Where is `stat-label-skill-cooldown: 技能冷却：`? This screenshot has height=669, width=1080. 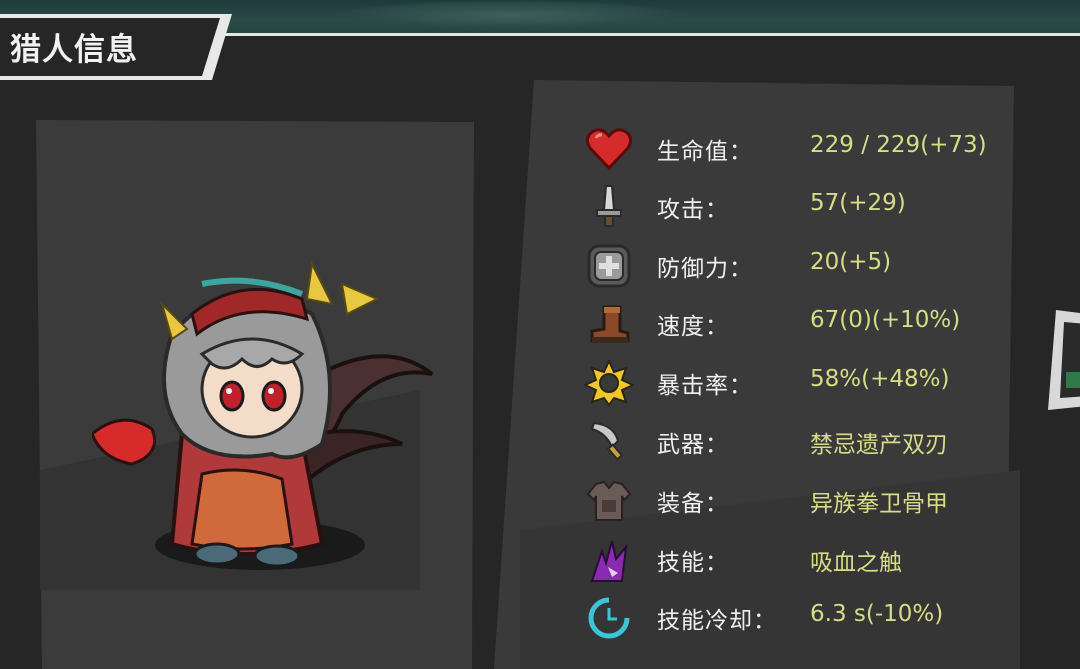 stat-label-skill-cooldown: 技能冷却： is located at coordinates (717, 621).